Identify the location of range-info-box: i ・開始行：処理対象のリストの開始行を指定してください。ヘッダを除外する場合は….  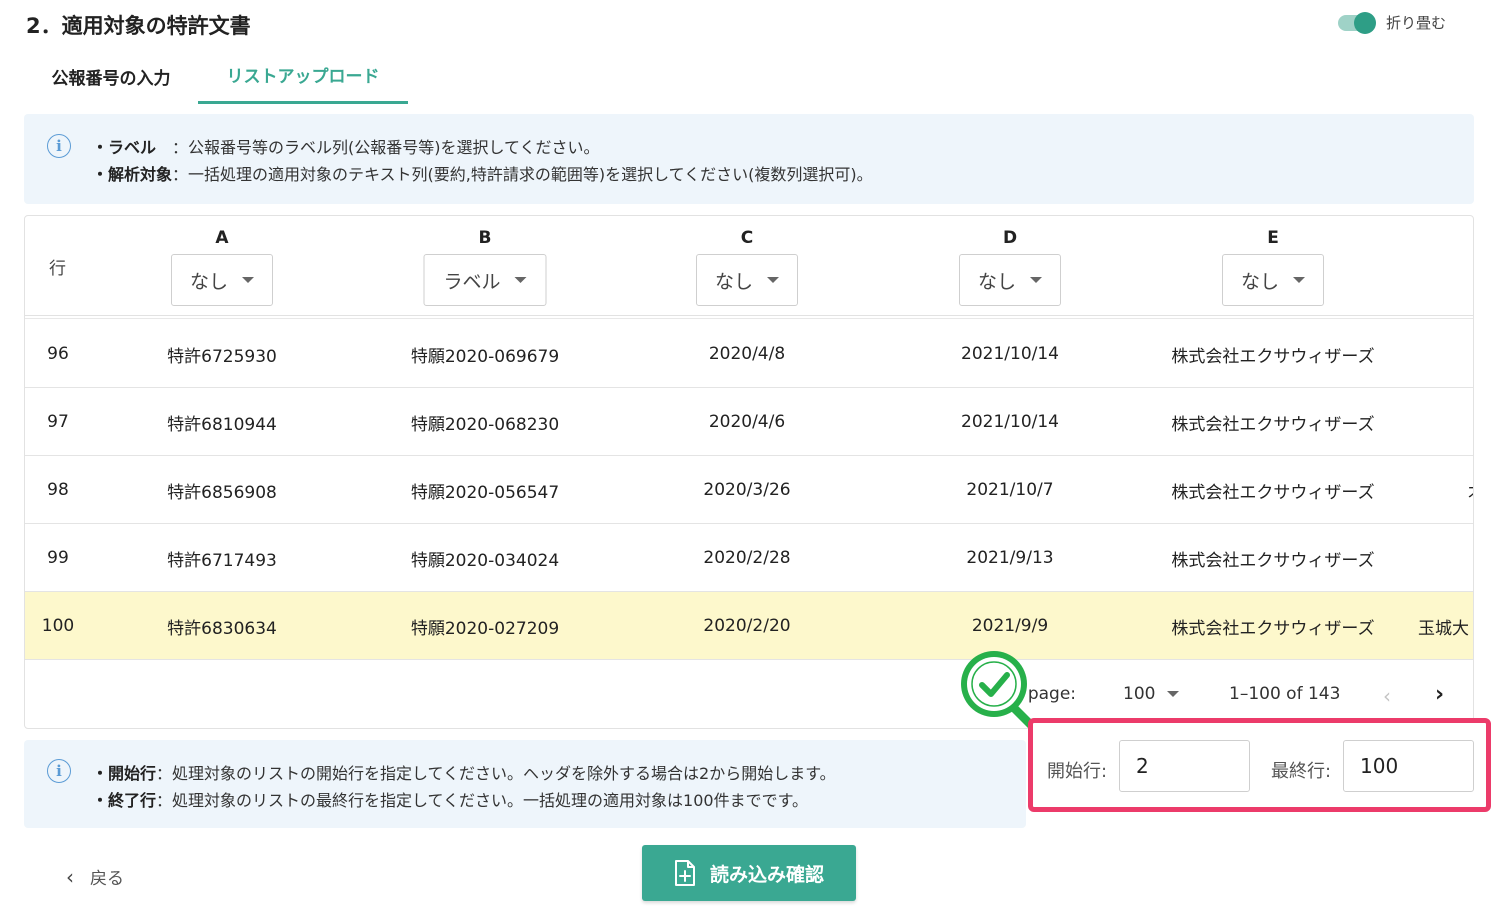
(525, 784).